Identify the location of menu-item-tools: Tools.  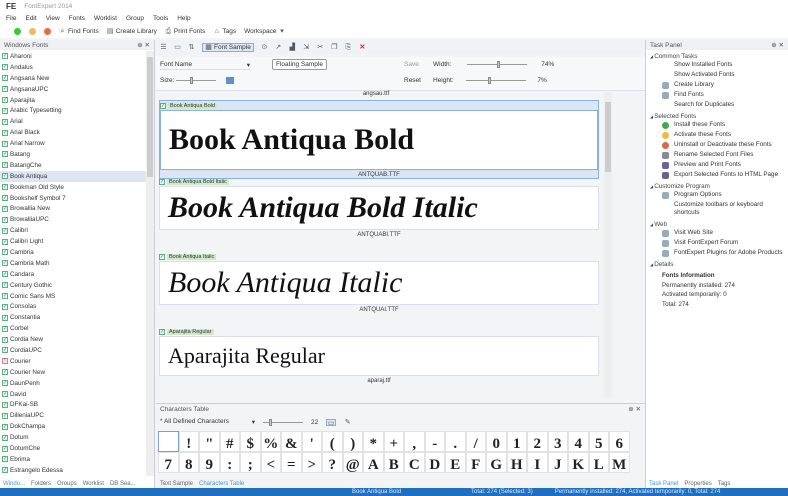
(160, 18).